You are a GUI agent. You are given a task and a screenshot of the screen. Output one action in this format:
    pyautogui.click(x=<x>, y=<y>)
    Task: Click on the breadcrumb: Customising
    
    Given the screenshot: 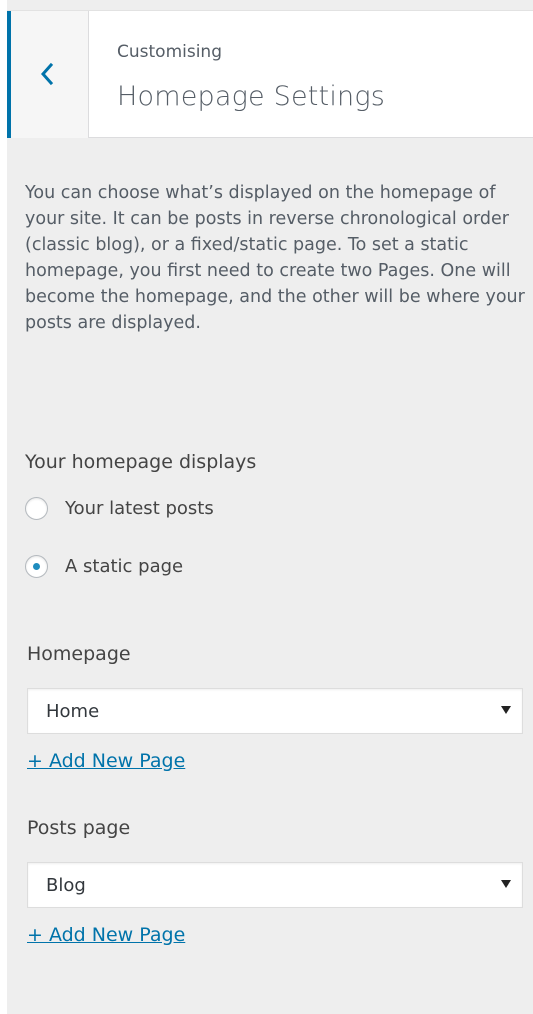 What is the action you would take?
    pyautogui.click(x=169, y=52)
    